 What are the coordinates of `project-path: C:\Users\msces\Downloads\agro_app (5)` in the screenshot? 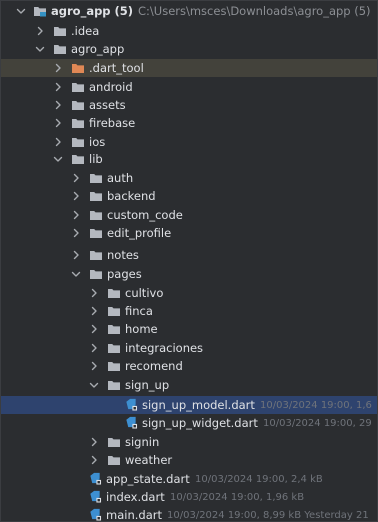 It's located at (254, 11).